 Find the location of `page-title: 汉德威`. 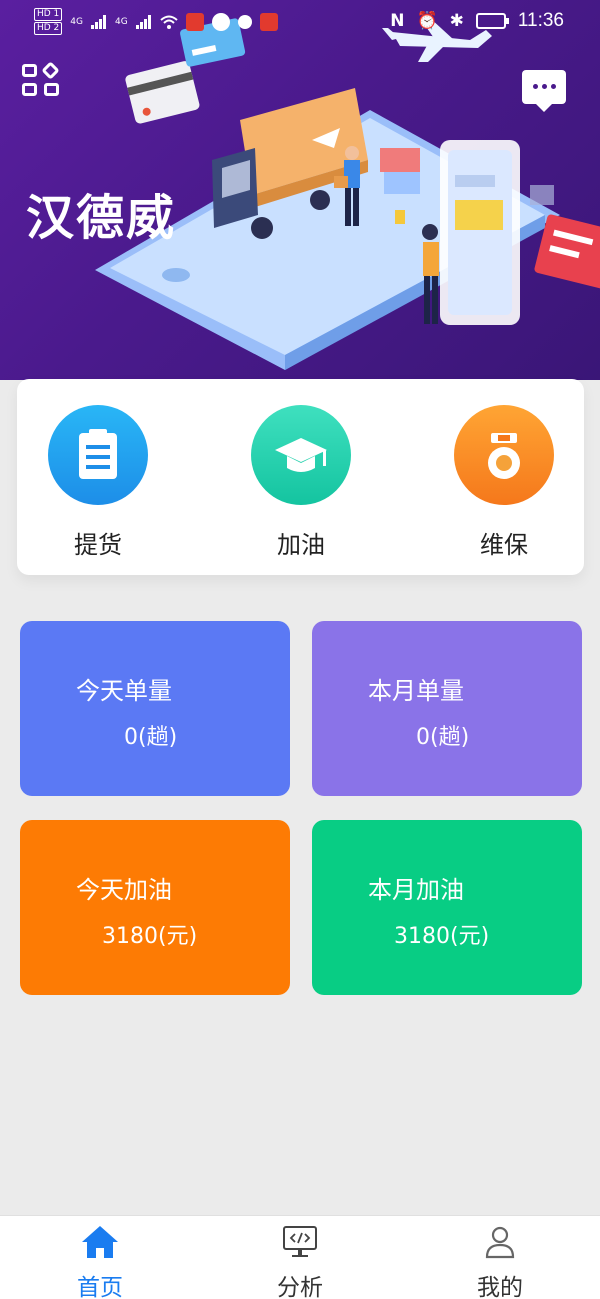

page-title: 汉德威 is located at coordinates (101, 218).